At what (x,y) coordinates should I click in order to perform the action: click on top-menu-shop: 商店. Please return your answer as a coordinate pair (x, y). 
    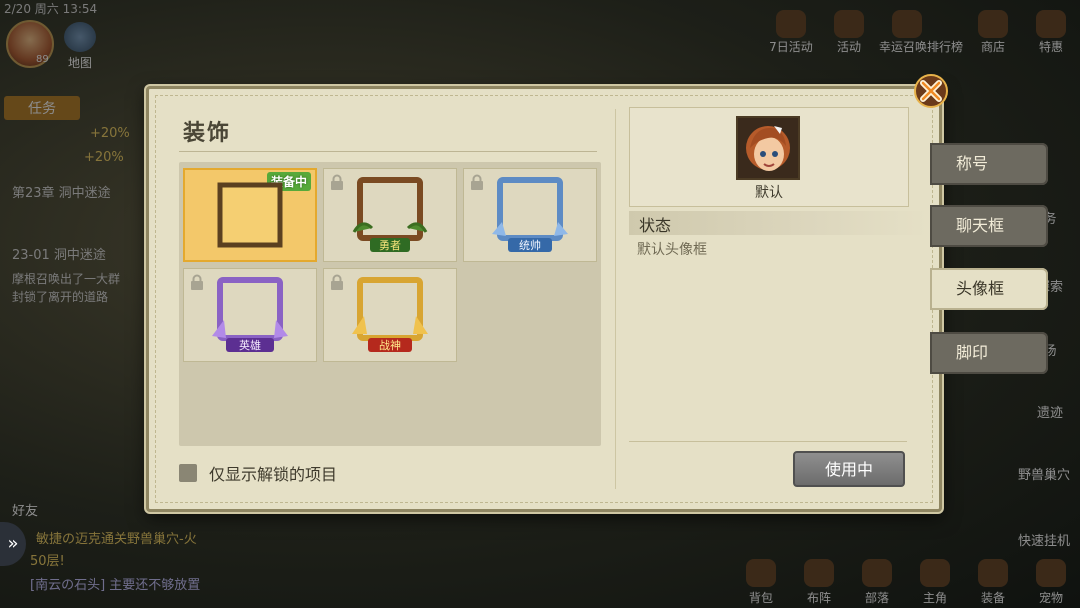
    Looking at the image, I should click on (993, 29).